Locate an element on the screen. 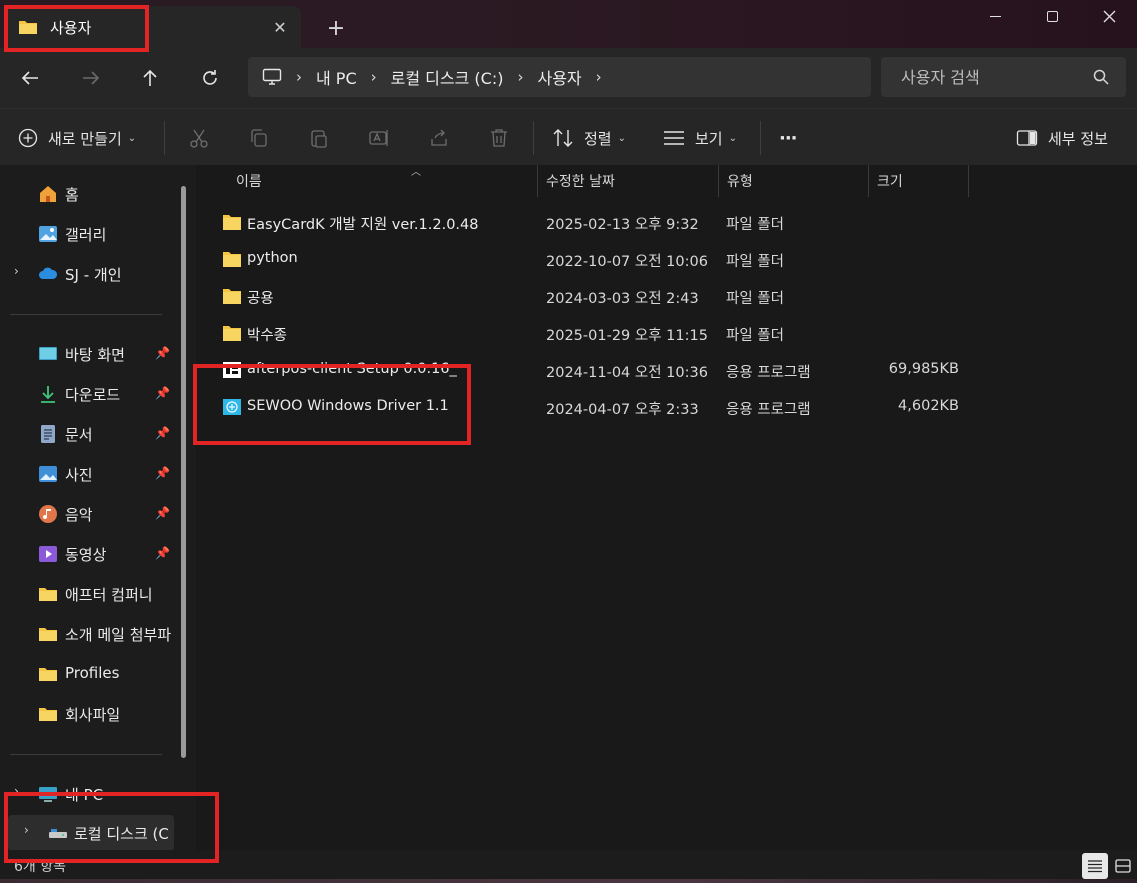 This screenshot has width=1137, height=883. breadcrumb-users: 사용자 is located at coordinates (559, 77).